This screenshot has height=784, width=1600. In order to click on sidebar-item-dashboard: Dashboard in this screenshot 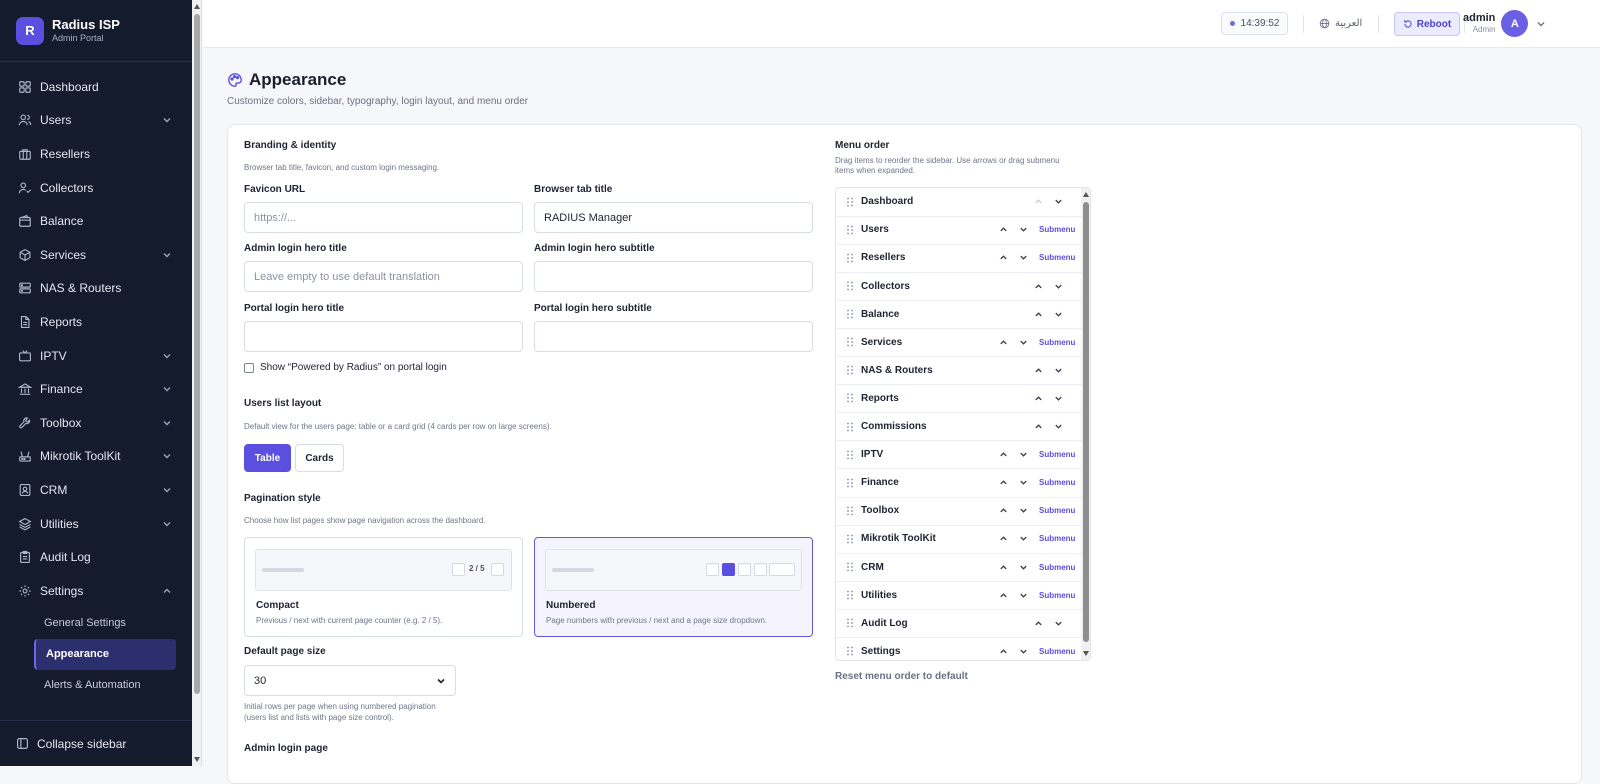, I will do `click(96, 87)`.